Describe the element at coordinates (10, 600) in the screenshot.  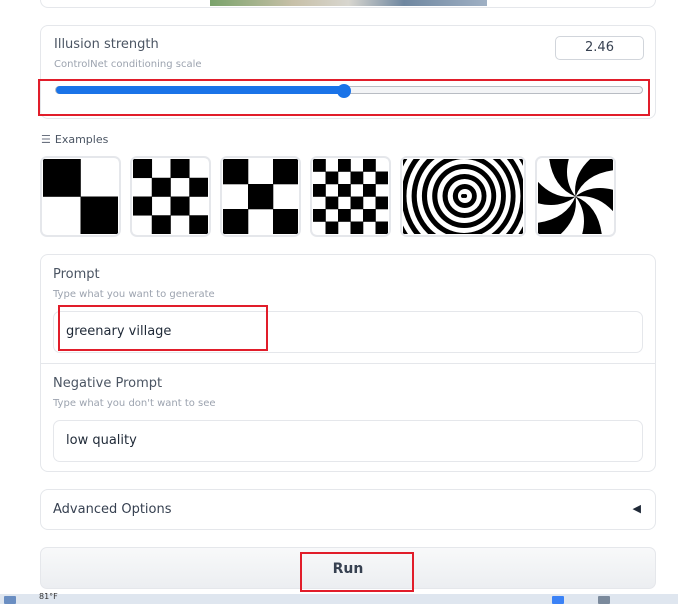
I see `weather-icon` at that location.